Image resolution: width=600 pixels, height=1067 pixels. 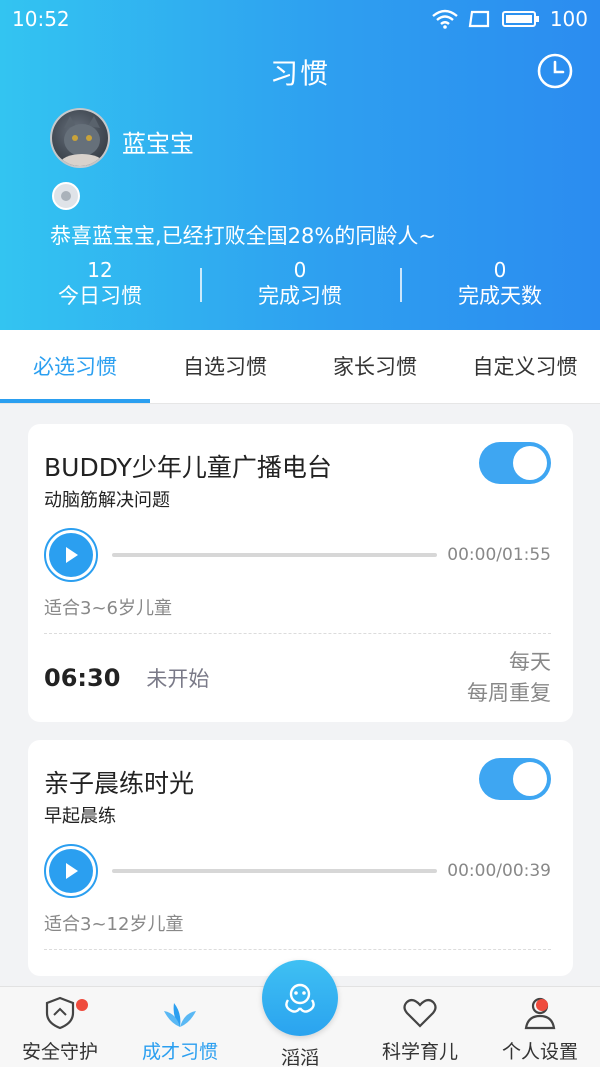 I want to click on stat-label: 今日习惯, so click(x=100, y=296).